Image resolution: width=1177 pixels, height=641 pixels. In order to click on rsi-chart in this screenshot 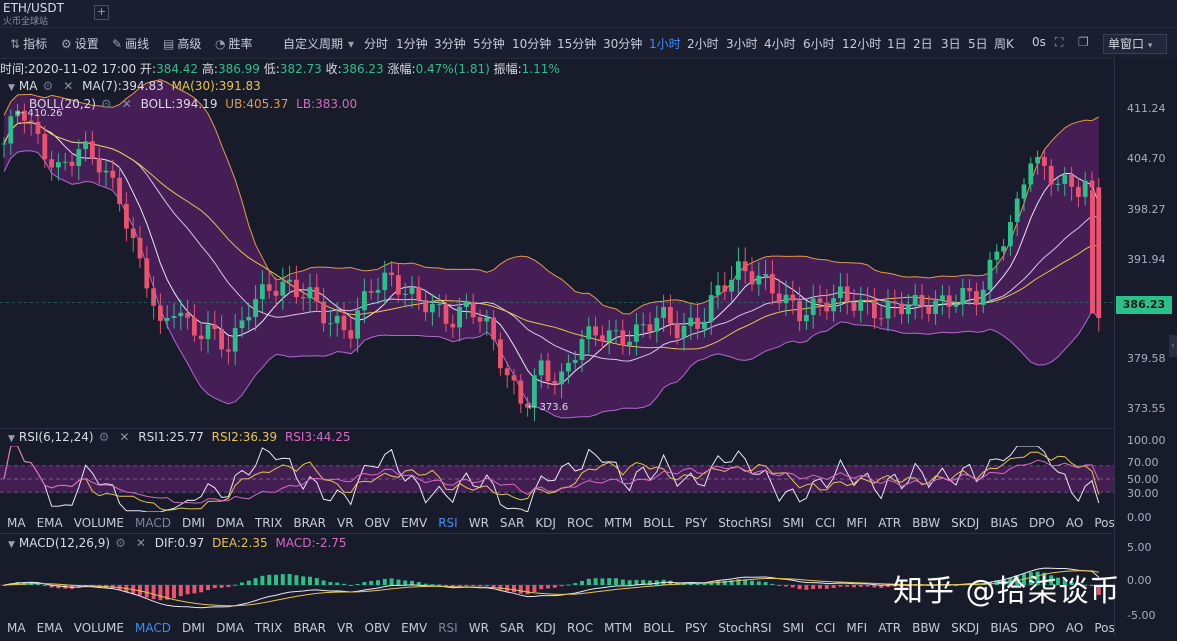, I will do `click(557, 479)`.